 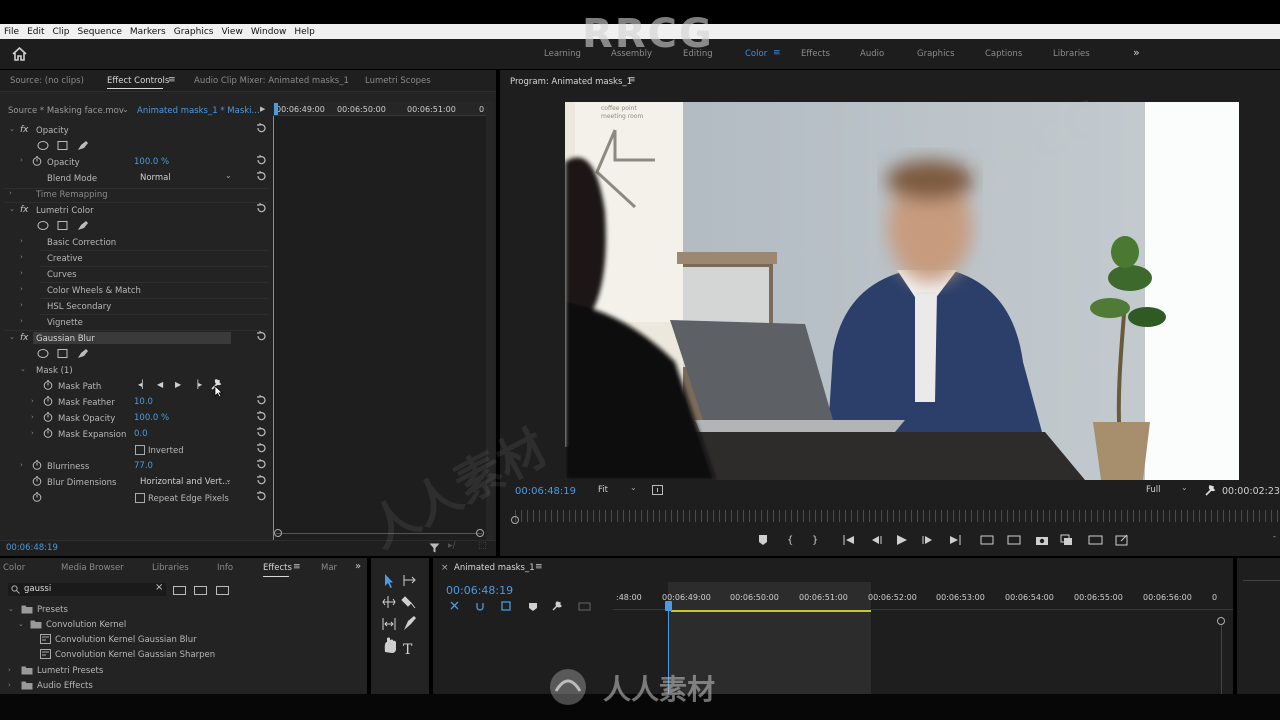 I want to click on more-workspaces-icon: », so click(x=1136, y=52).